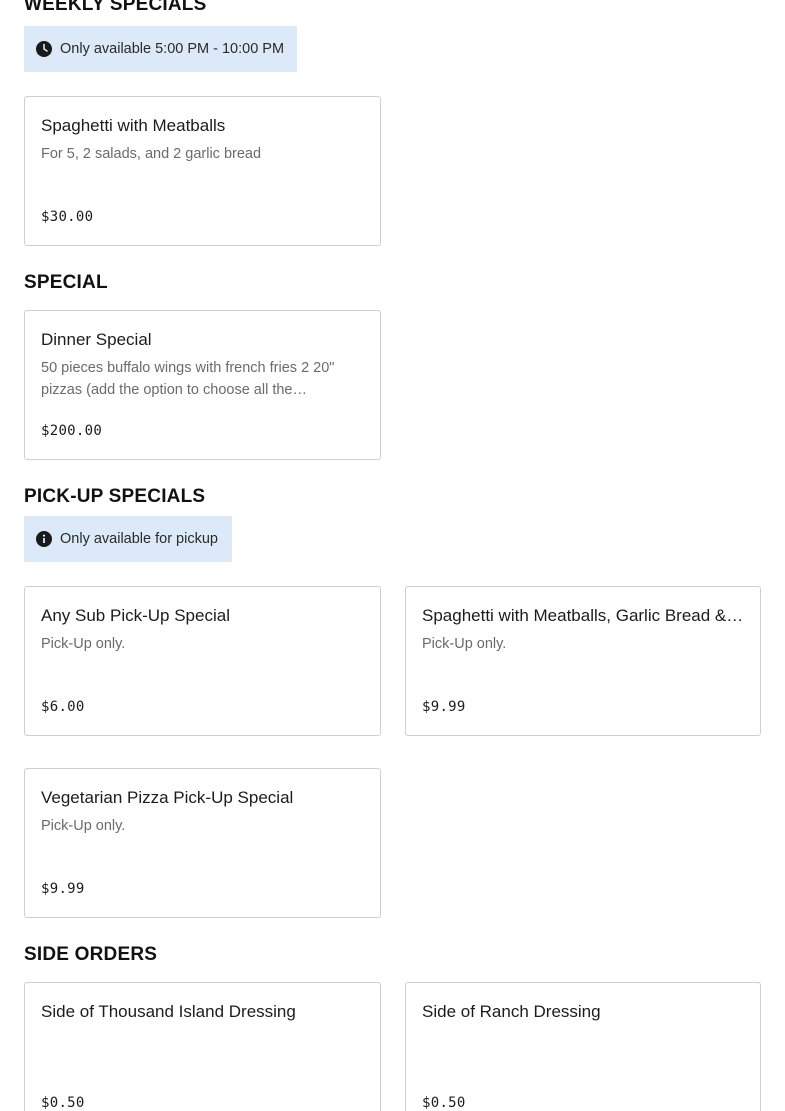 The height and width of the screenshot is (1111, 785). I want to click on hours-notice: Only available 5:00 PM - 10:00 PM, so click(160, 49).